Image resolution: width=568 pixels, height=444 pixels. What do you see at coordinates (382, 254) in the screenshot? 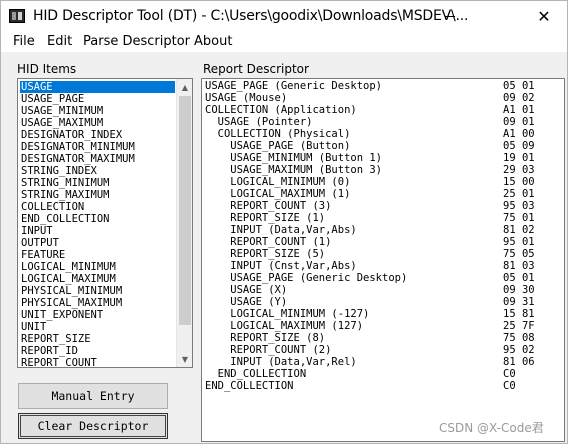
I see `report-line: REPORT_SIZE (5) 75 05` at bounding box center [382, 254].